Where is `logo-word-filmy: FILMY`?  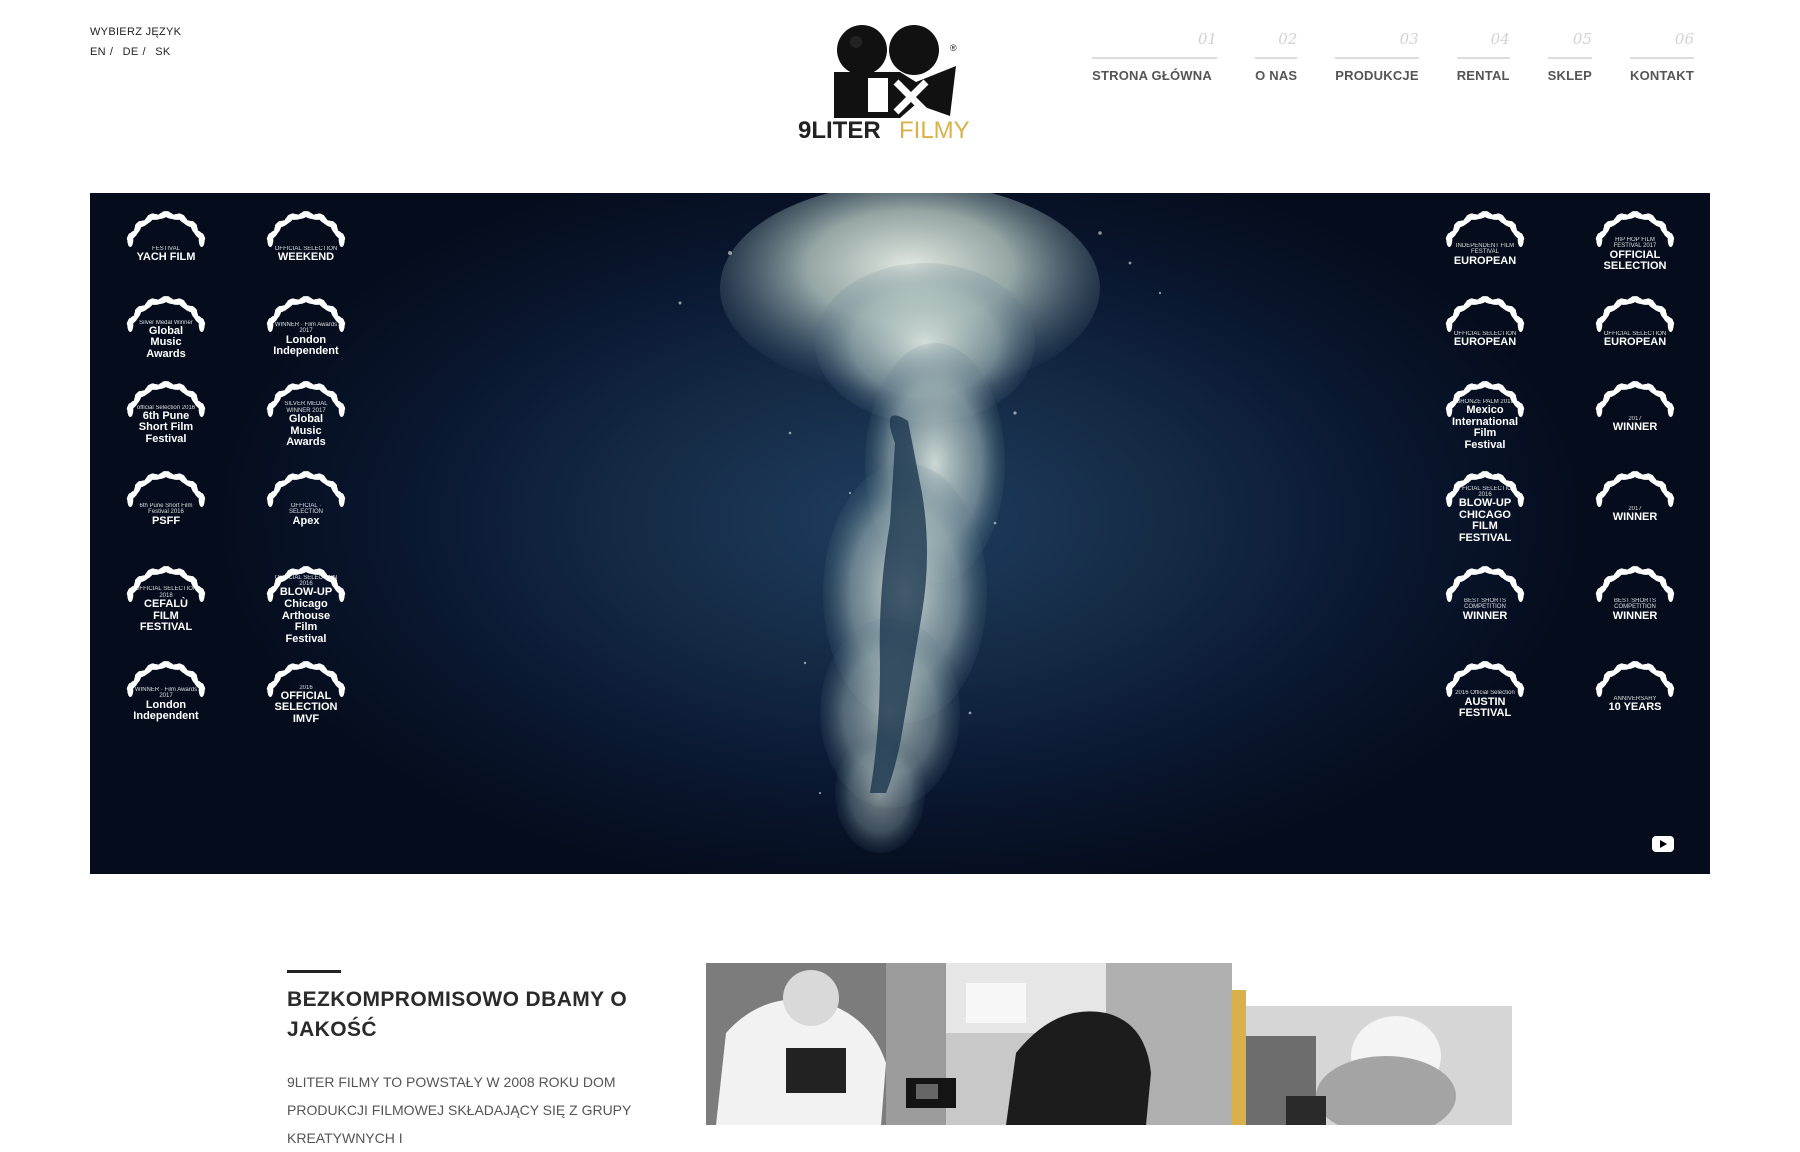
logo-word-filmy: FILMY is located at coordinates (934, 129).